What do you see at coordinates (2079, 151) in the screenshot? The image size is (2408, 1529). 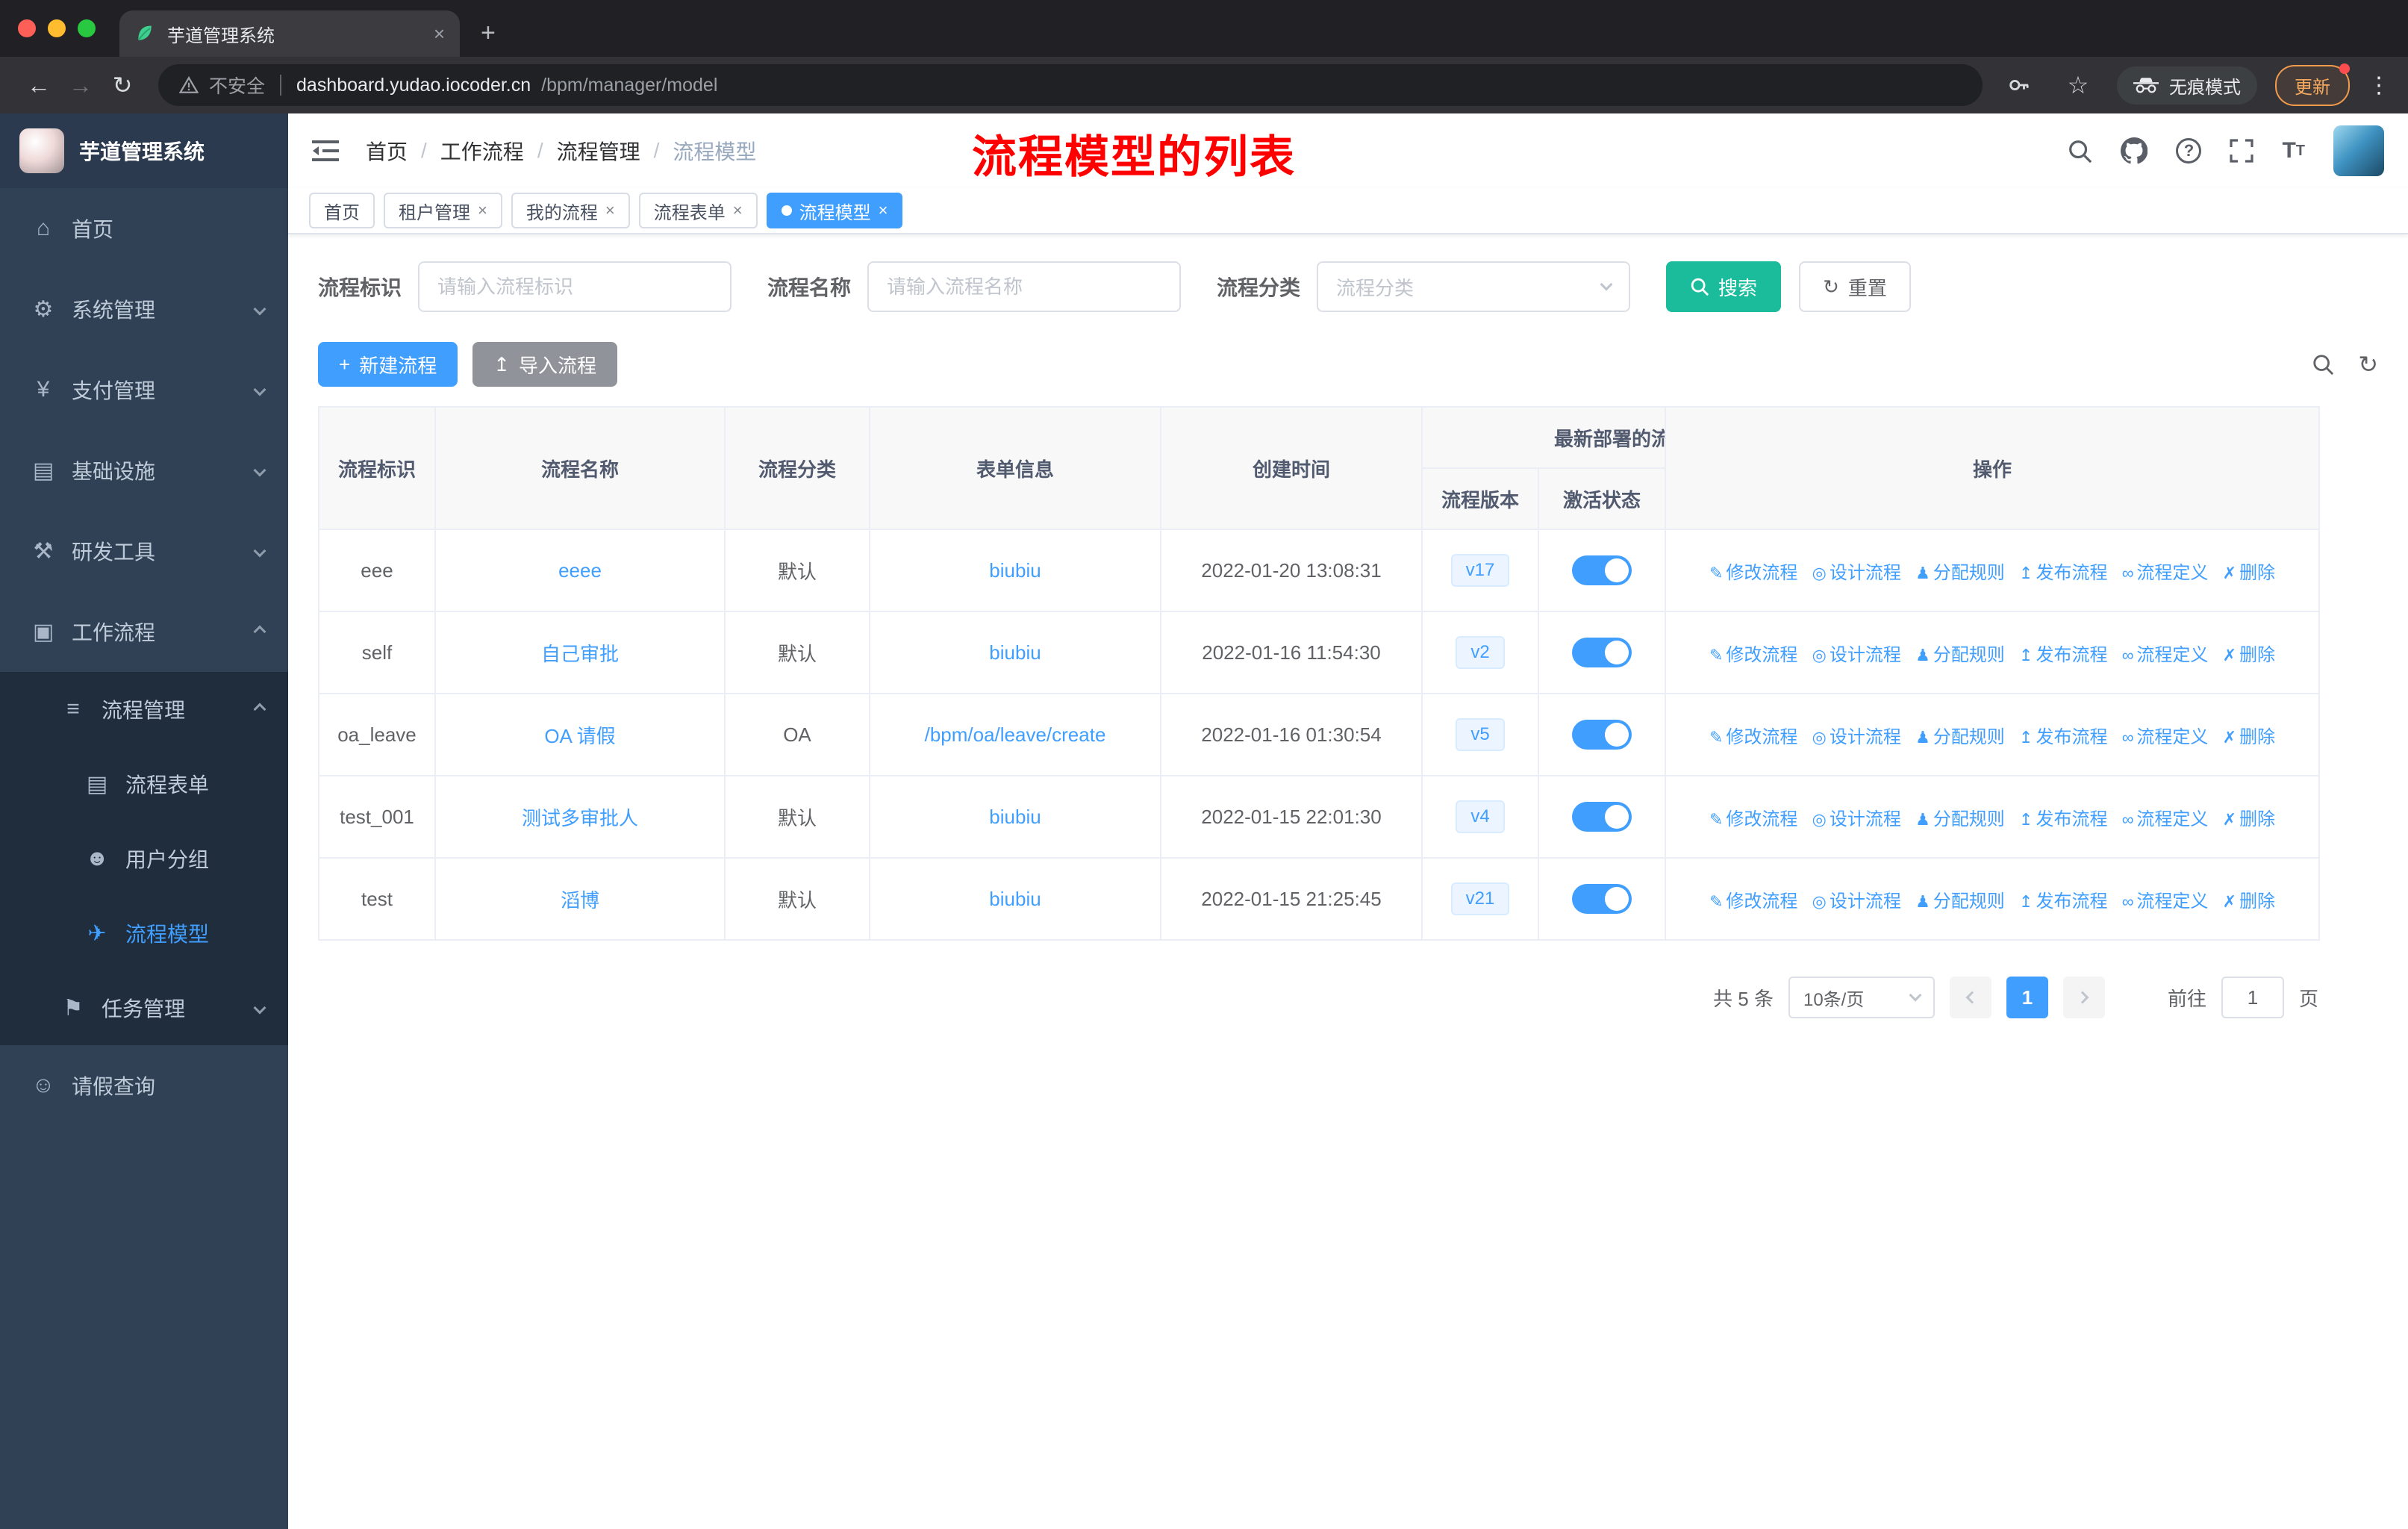 I see `search-icon` at bounding box center [2079, 151].